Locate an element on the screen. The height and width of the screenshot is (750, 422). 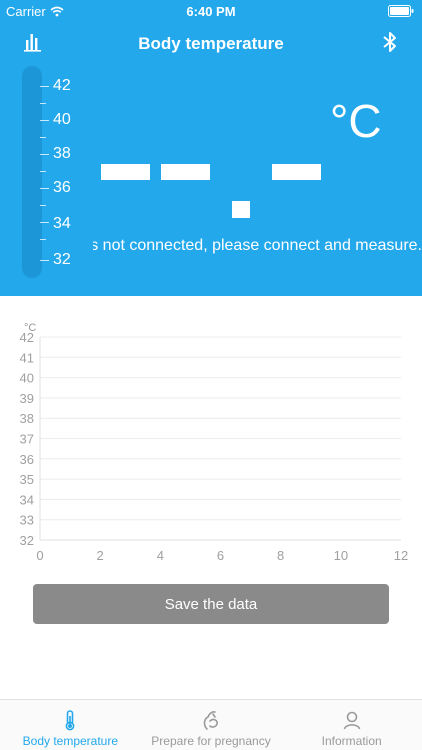
y-tick-label: 38 is located at coordinates (27, 418).